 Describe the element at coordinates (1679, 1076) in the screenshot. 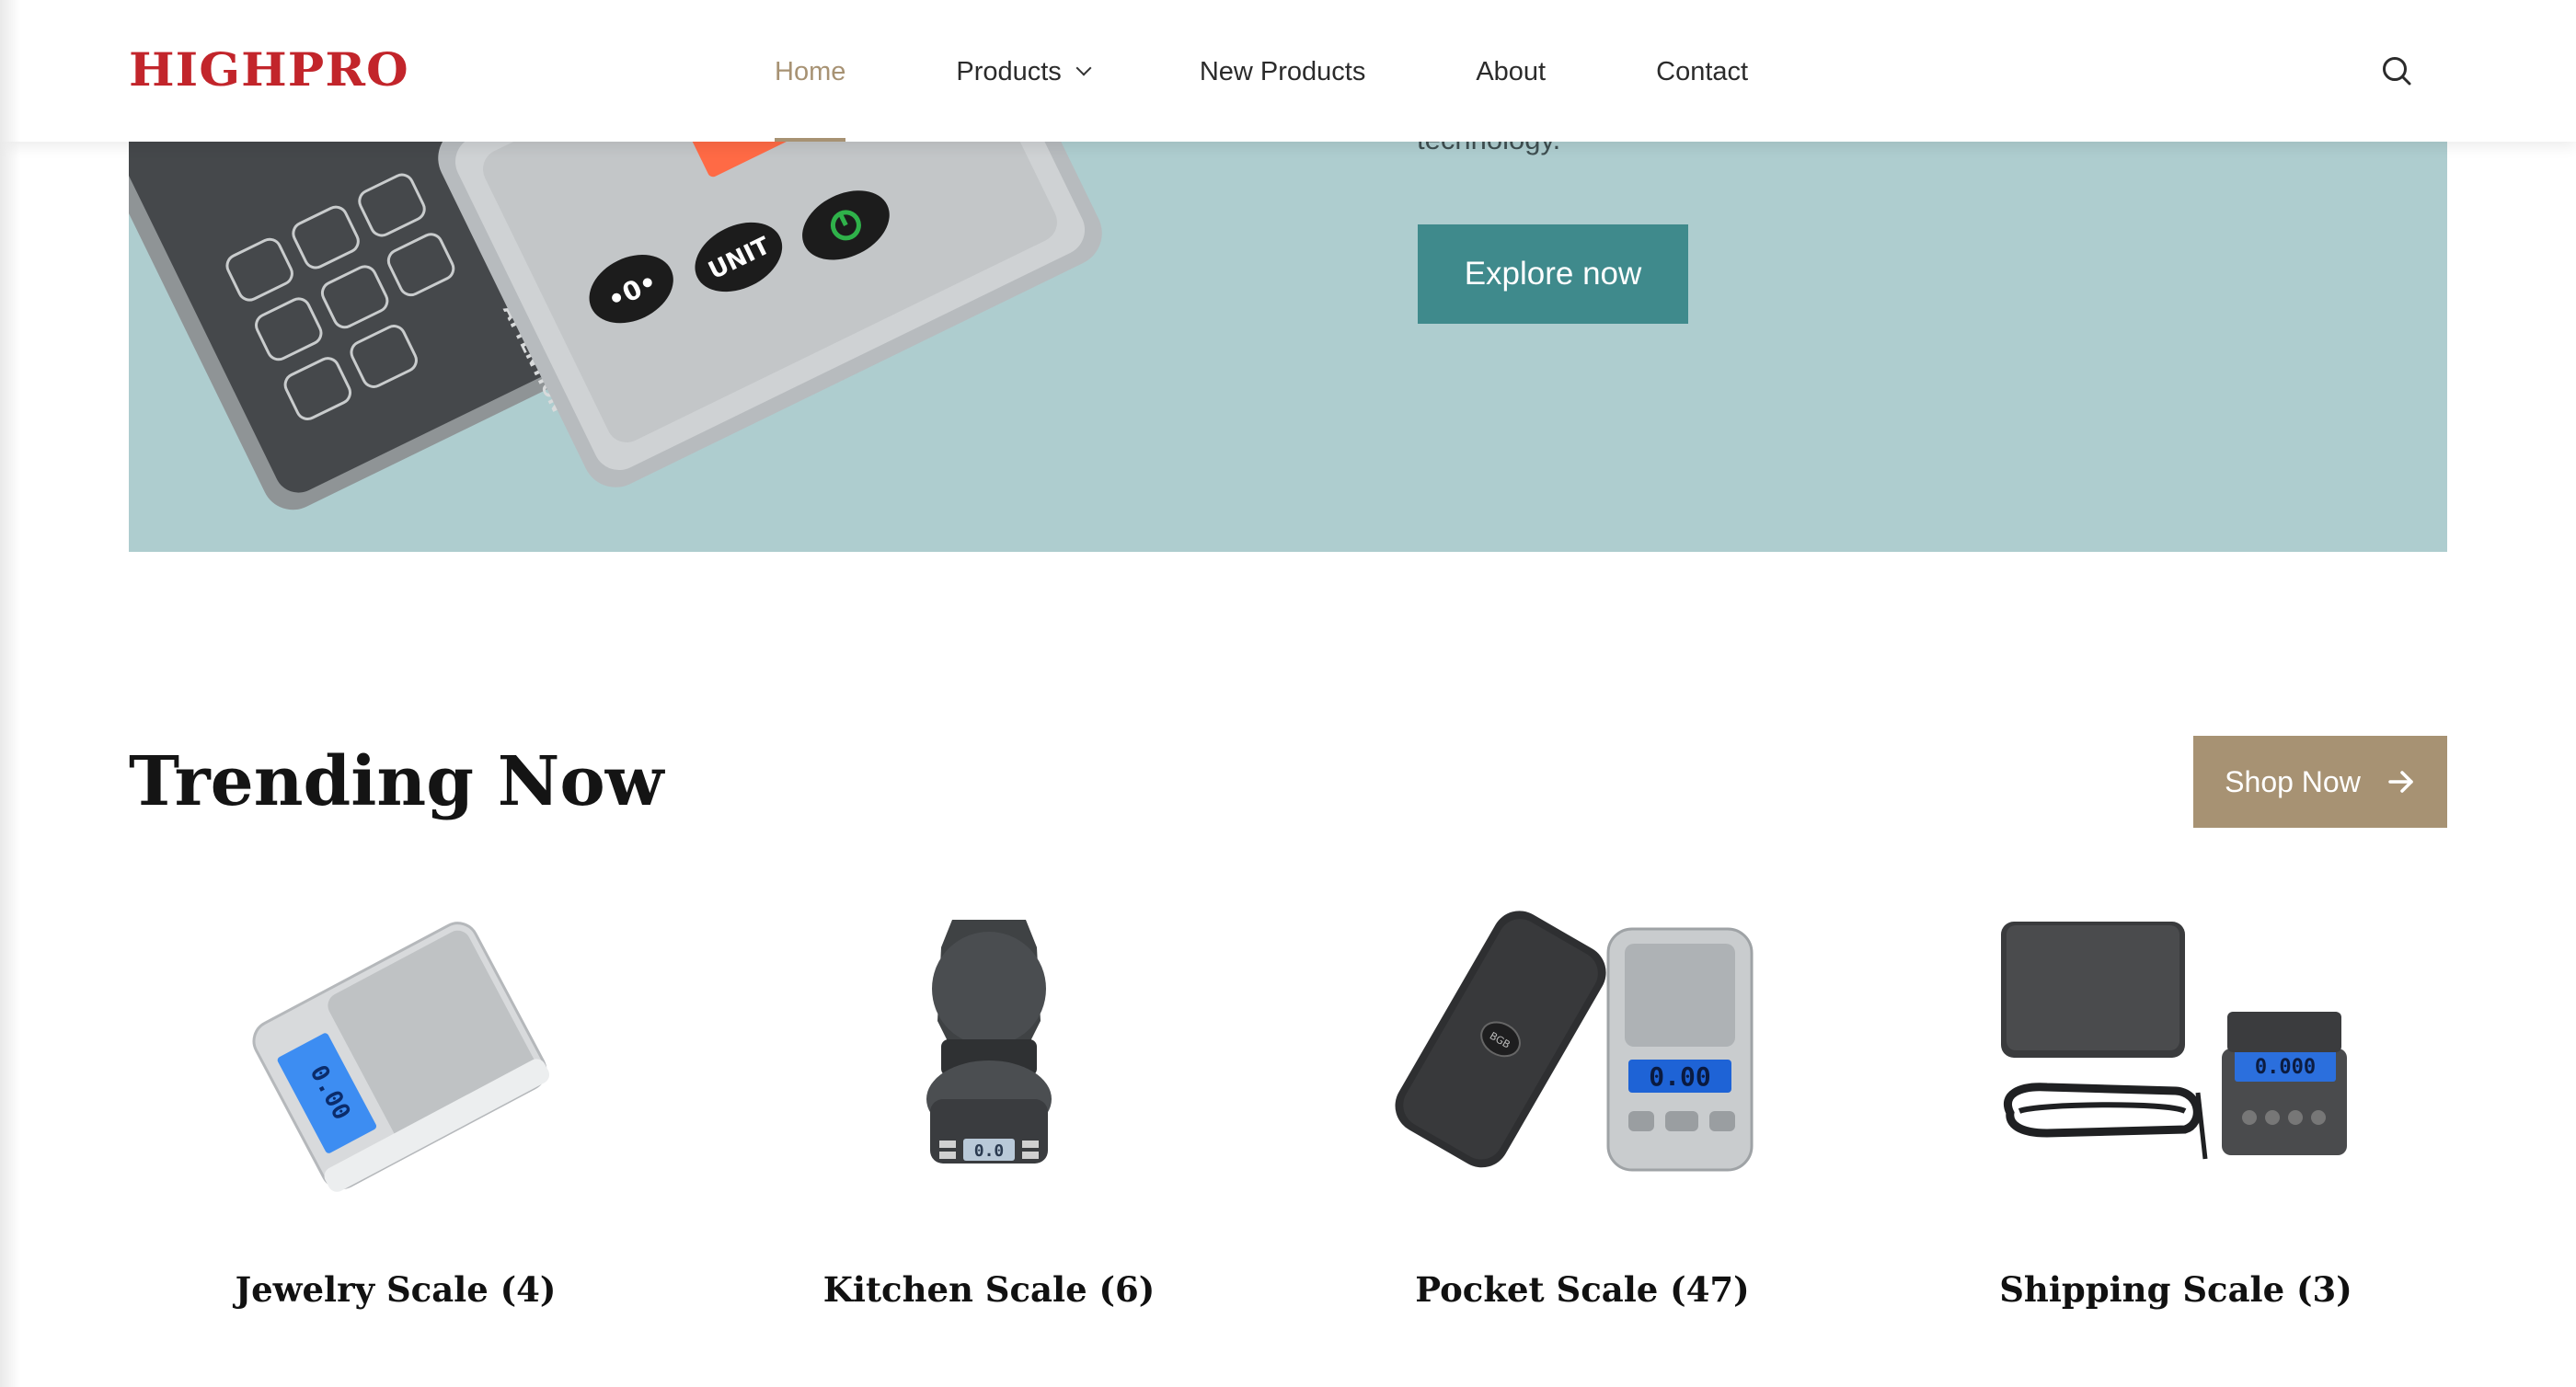

I see `pocket-display: 0.00` at that location.